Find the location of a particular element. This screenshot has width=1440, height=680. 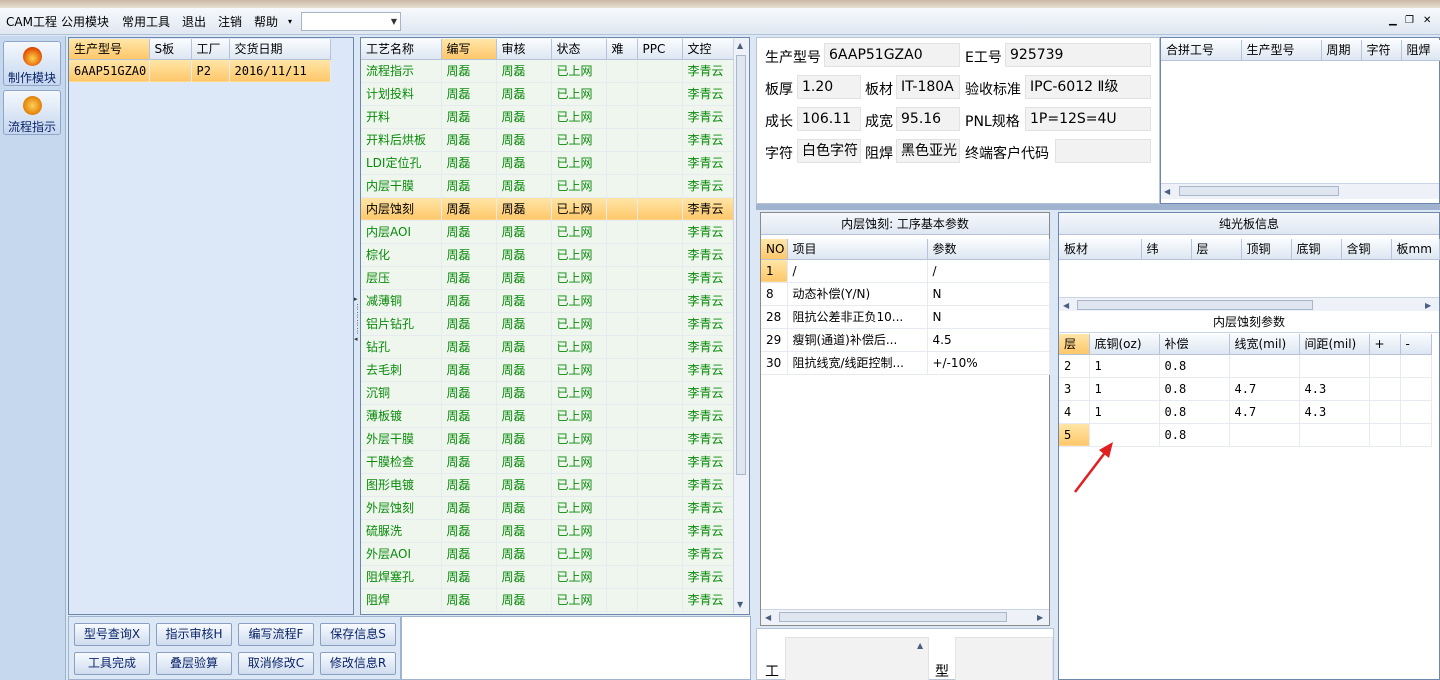

toolbar-dropdown: ▼ is located at coordinates (351, 21).